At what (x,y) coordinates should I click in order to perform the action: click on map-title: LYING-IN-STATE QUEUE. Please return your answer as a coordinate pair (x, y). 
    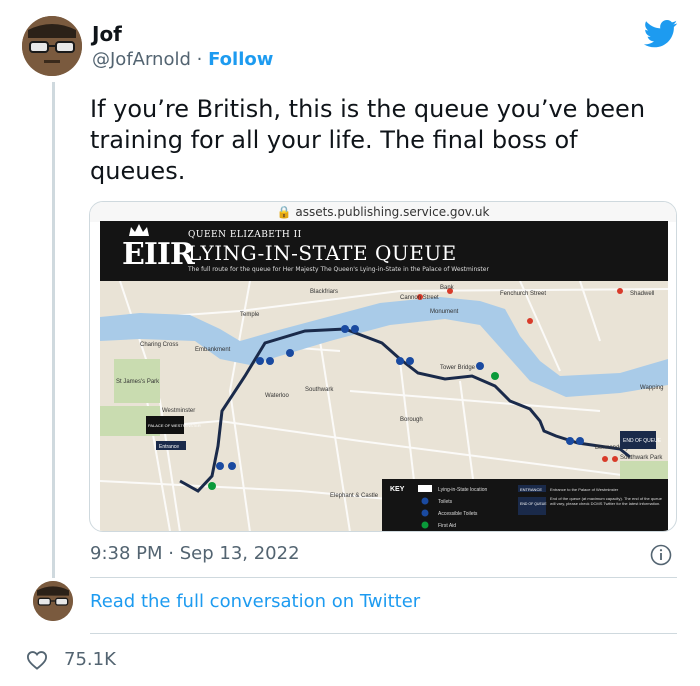
    Looking at the image, I should click on (322, 253).